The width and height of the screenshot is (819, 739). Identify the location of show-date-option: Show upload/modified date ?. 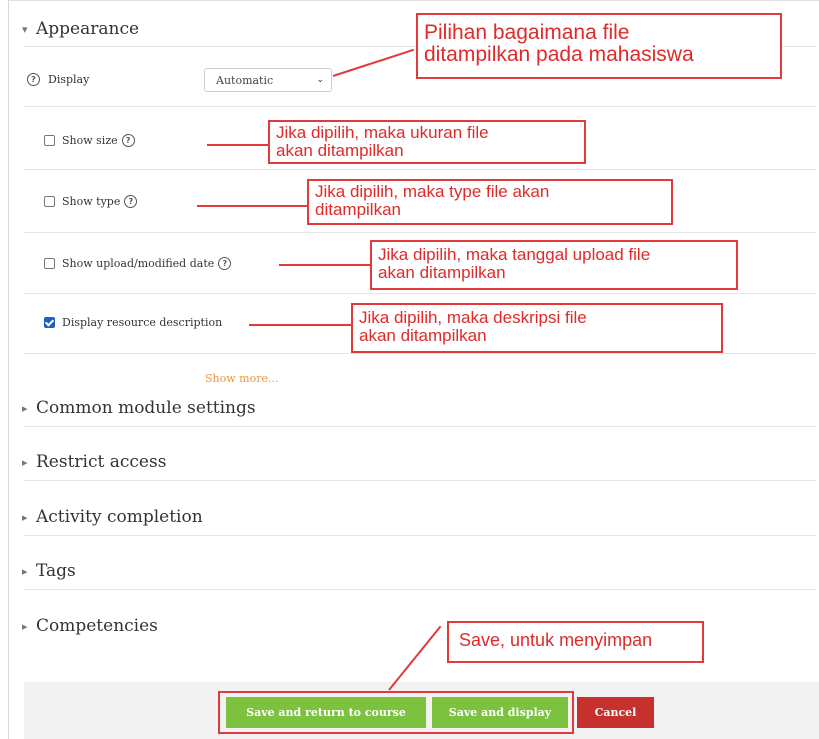
(138, 263).